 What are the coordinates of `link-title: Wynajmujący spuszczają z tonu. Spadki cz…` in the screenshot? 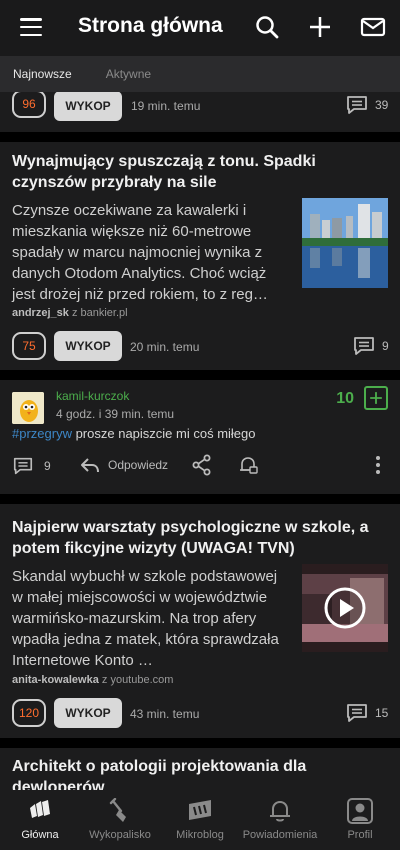 It's located at (200, 172).